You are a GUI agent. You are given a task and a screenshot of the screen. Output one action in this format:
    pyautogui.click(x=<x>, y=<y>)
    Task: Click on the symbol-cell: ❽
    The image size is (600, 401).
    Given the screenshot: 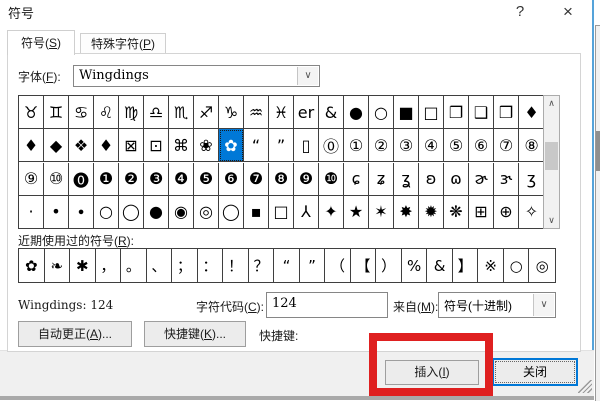 What is the action you would take?
    pyautogui.click(x=281, y=179)
    